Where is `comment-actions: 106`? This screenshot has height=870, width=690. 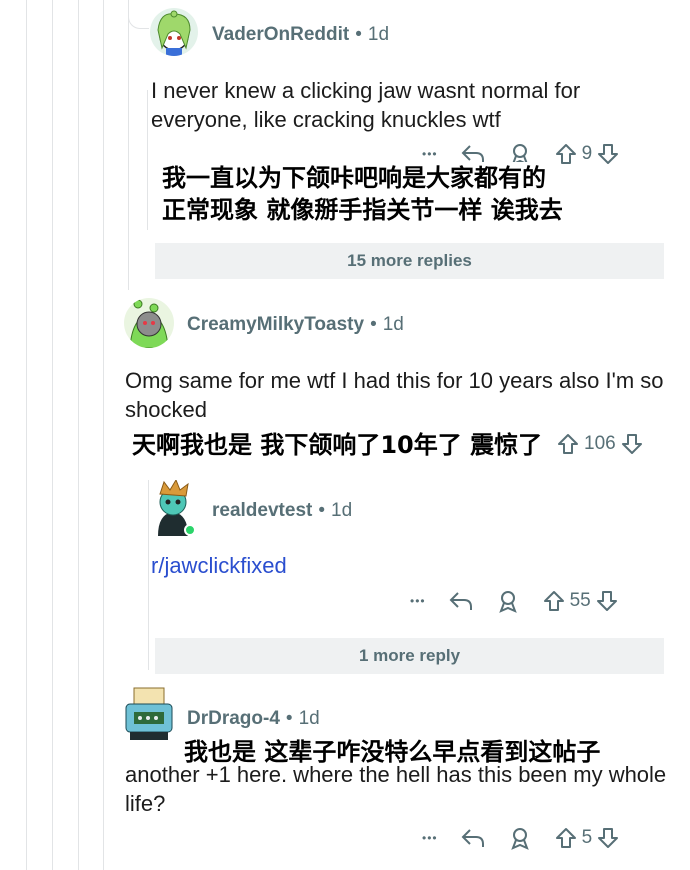 comment-actions: 106 is located at coordinates (600, 444).